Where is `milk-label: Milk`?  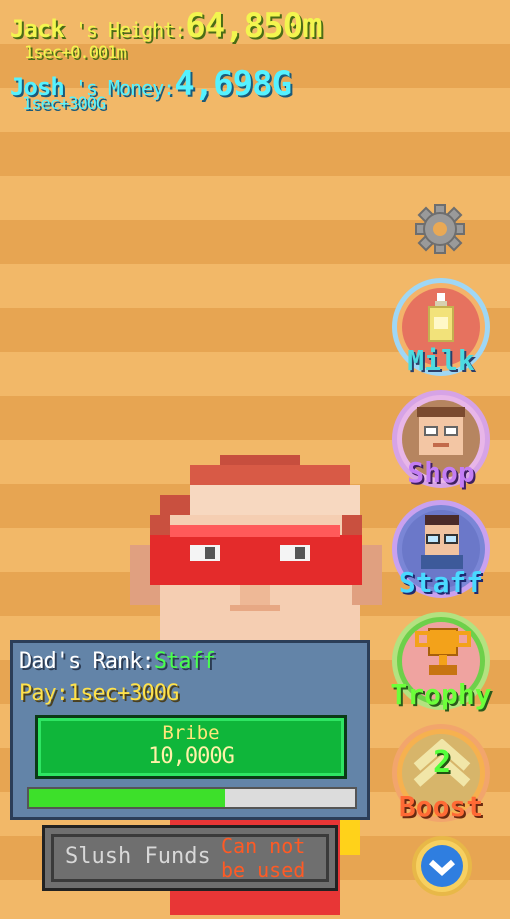
milk-label: Milk is located at coordinates (441, 360).